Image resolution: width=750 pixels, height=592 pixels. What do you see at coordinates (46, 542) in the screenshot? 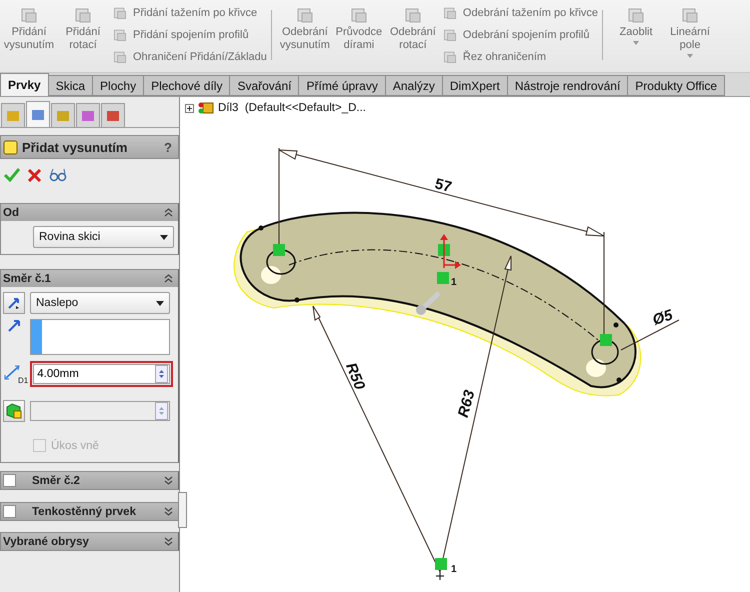
I see `section-title: Vybrané obrysy` at bounding box center [46, 542].